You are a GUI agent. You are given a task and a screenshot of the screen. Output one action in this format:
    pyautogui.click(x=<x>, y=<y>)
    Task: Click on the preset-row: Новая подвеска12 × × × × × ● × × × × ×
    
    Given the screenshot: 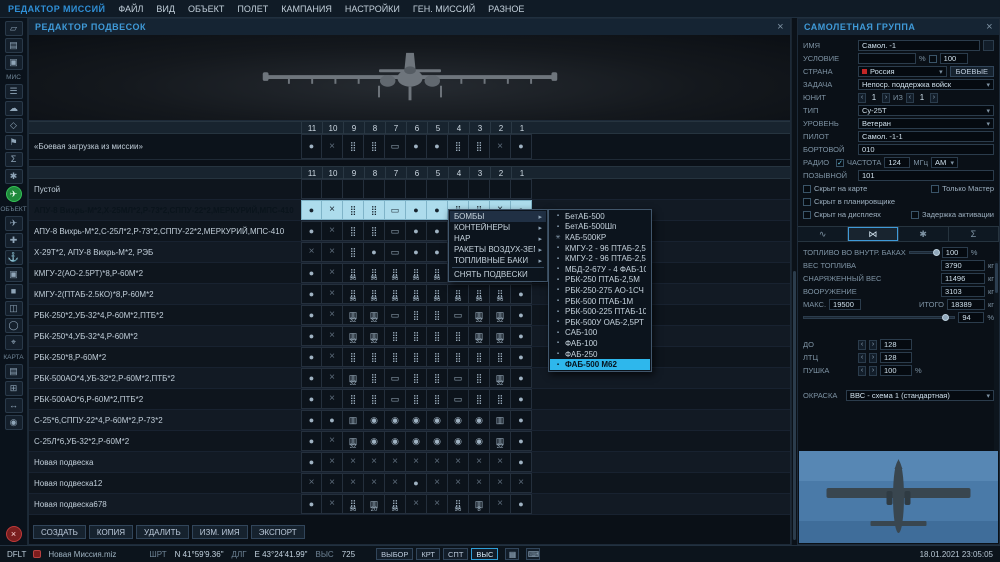 What is the action you would take?
    pyautogui.click(x=409, y=483)
    